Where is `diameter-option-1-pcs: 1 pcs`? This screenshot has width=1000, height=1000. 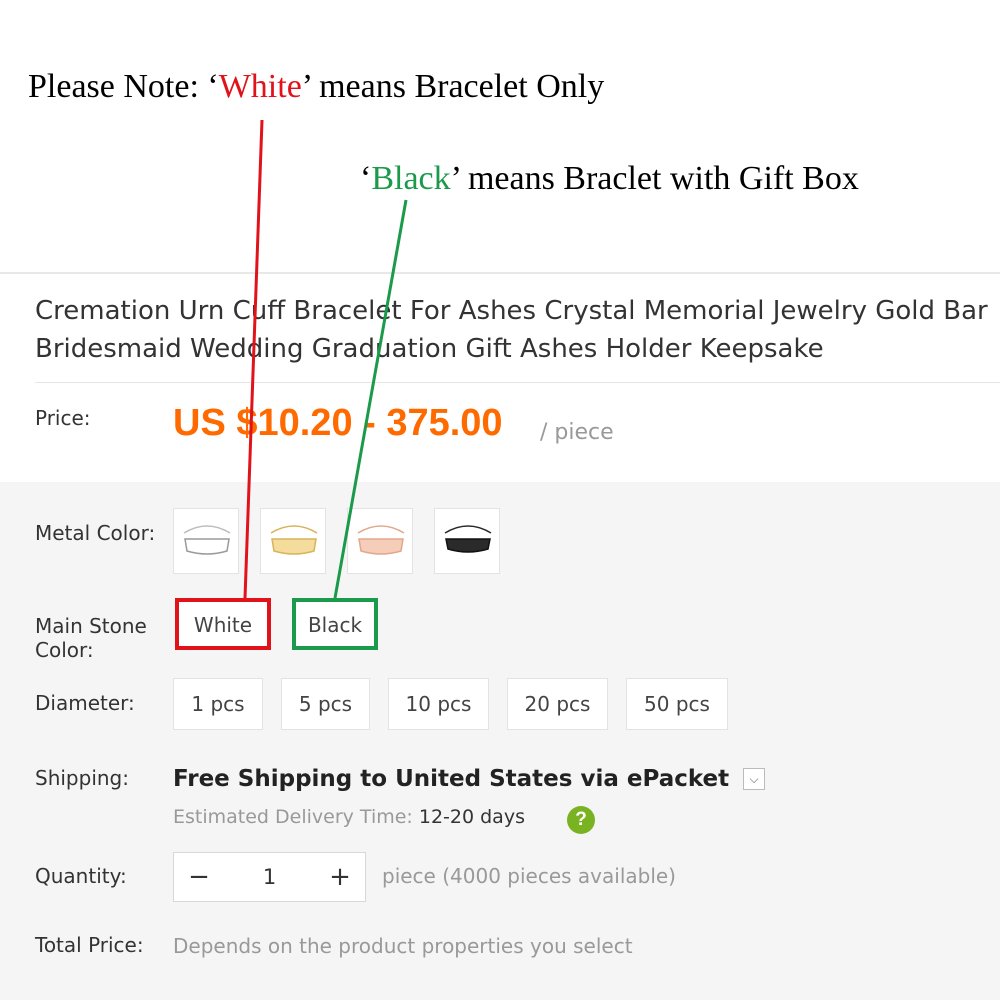
diameter-option-1-pcs: 1 pcs is located at coordinates (218, 704).